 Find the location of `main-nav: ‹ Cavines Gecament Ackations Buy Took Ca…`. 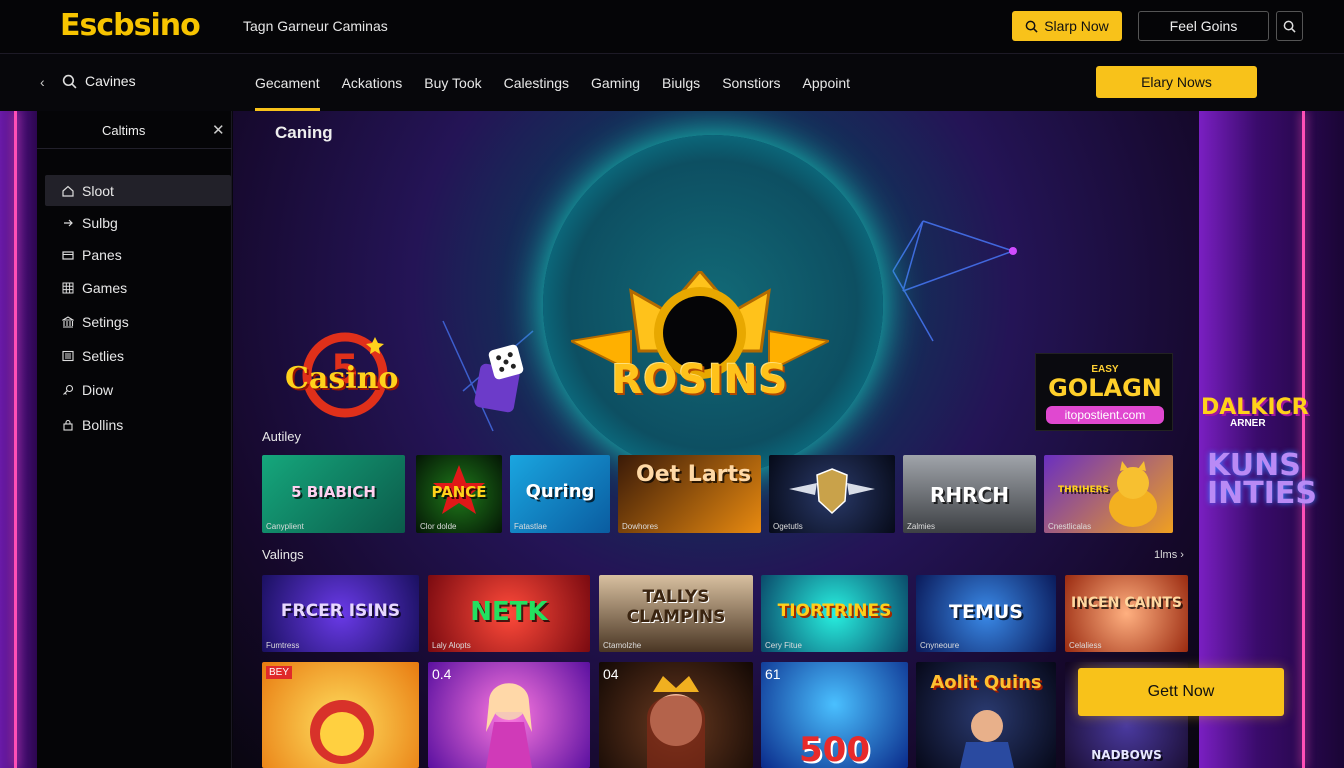

main-nav: ‹ Cavines Gecament Ackations Buy Took Ca… is located at coordinates (672, 82).